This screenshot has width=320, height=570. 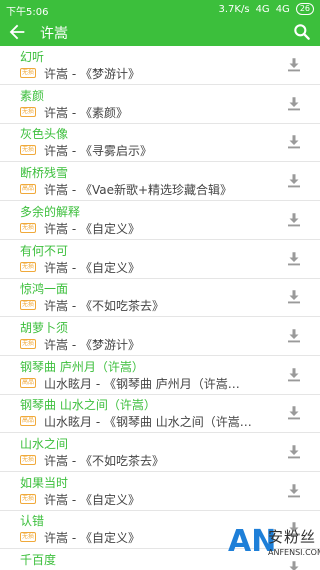 What do you see at coordinates (160, 181) in the screenshot?
I see `song-row: 断桥残雪高品 许嵩 - 《Vae新歌+精选珍藏合辑》` at bounding box center [160, 181].